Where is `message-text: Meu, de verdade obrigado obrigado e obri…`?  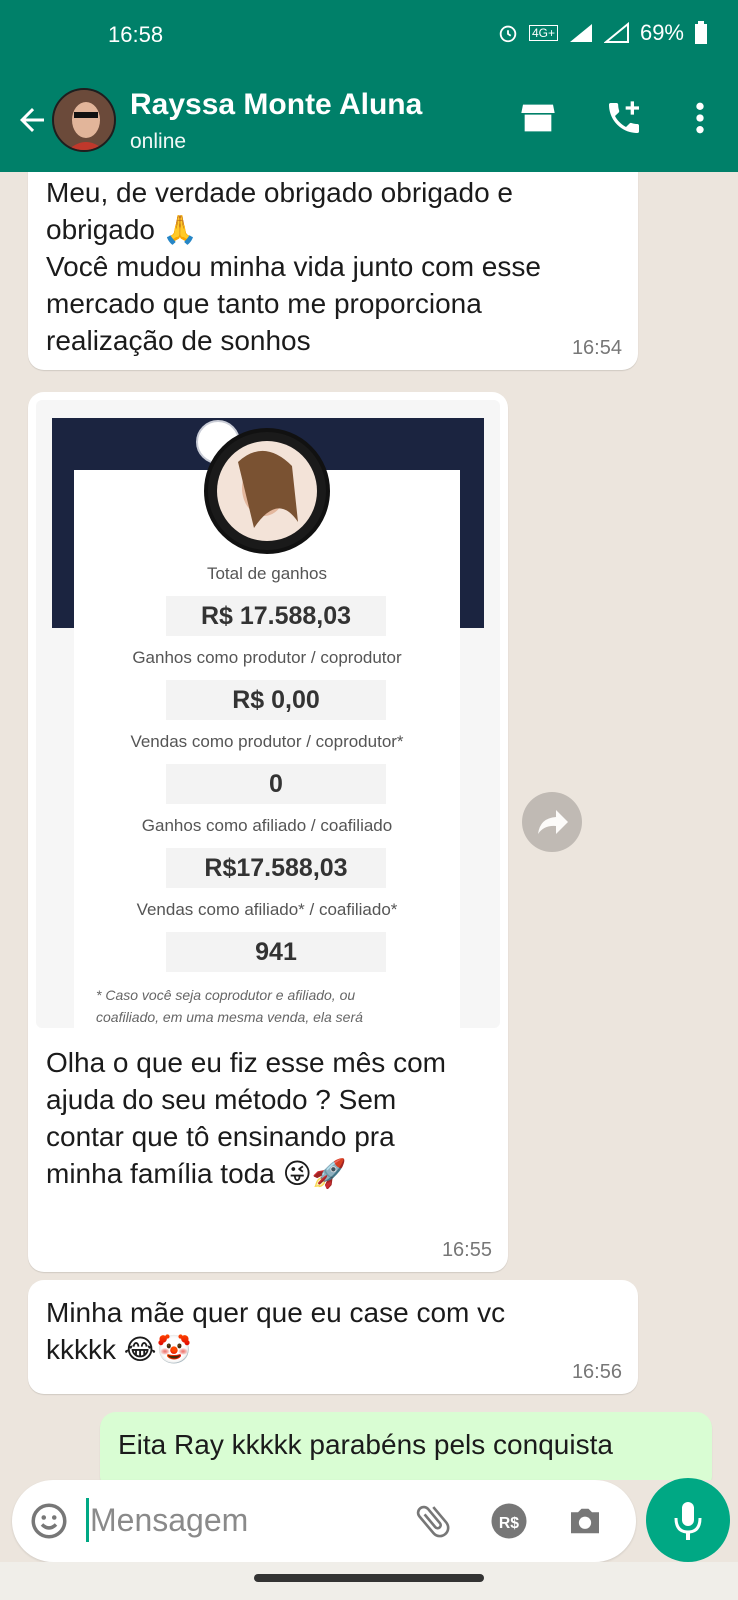
message-text: Meu, de verdade obrigado obrigado e obri… is located at coordinates (333, 266).